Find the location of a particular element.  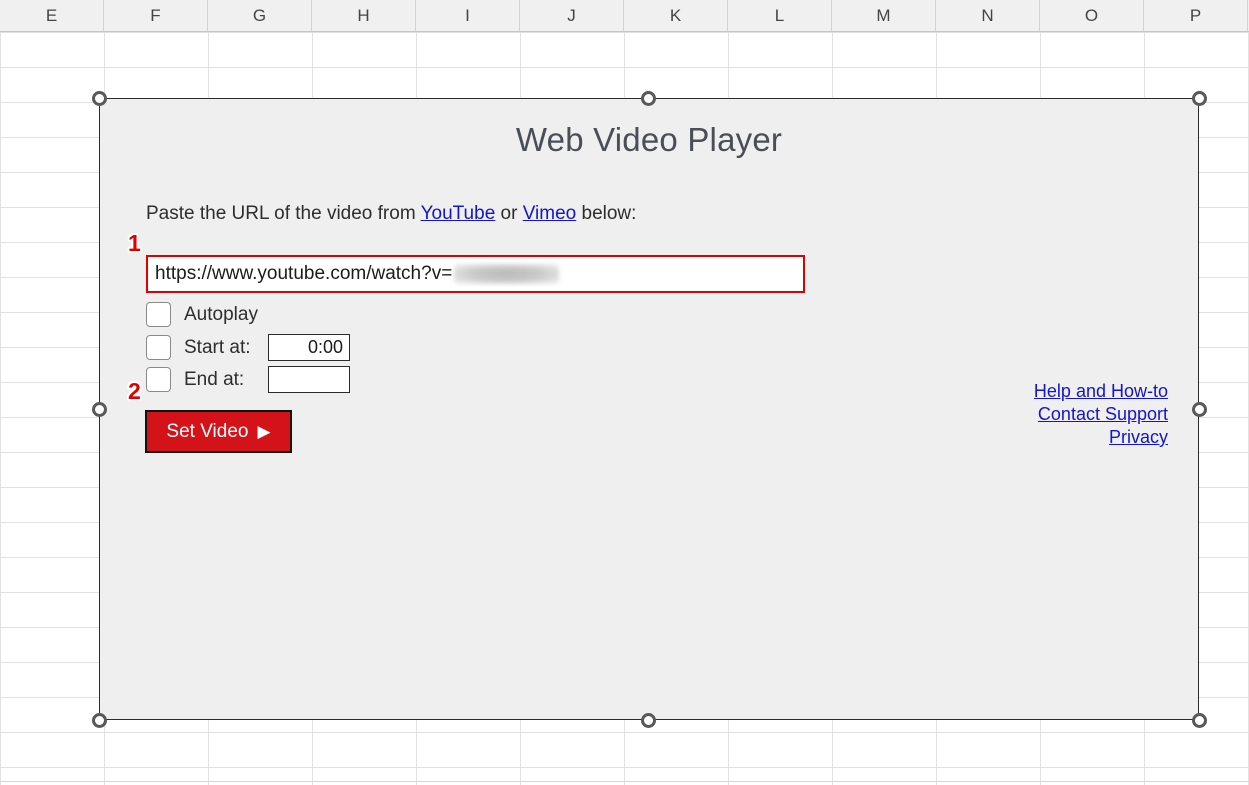

instruction-suffix: below: is located at coordinates (606, 213).